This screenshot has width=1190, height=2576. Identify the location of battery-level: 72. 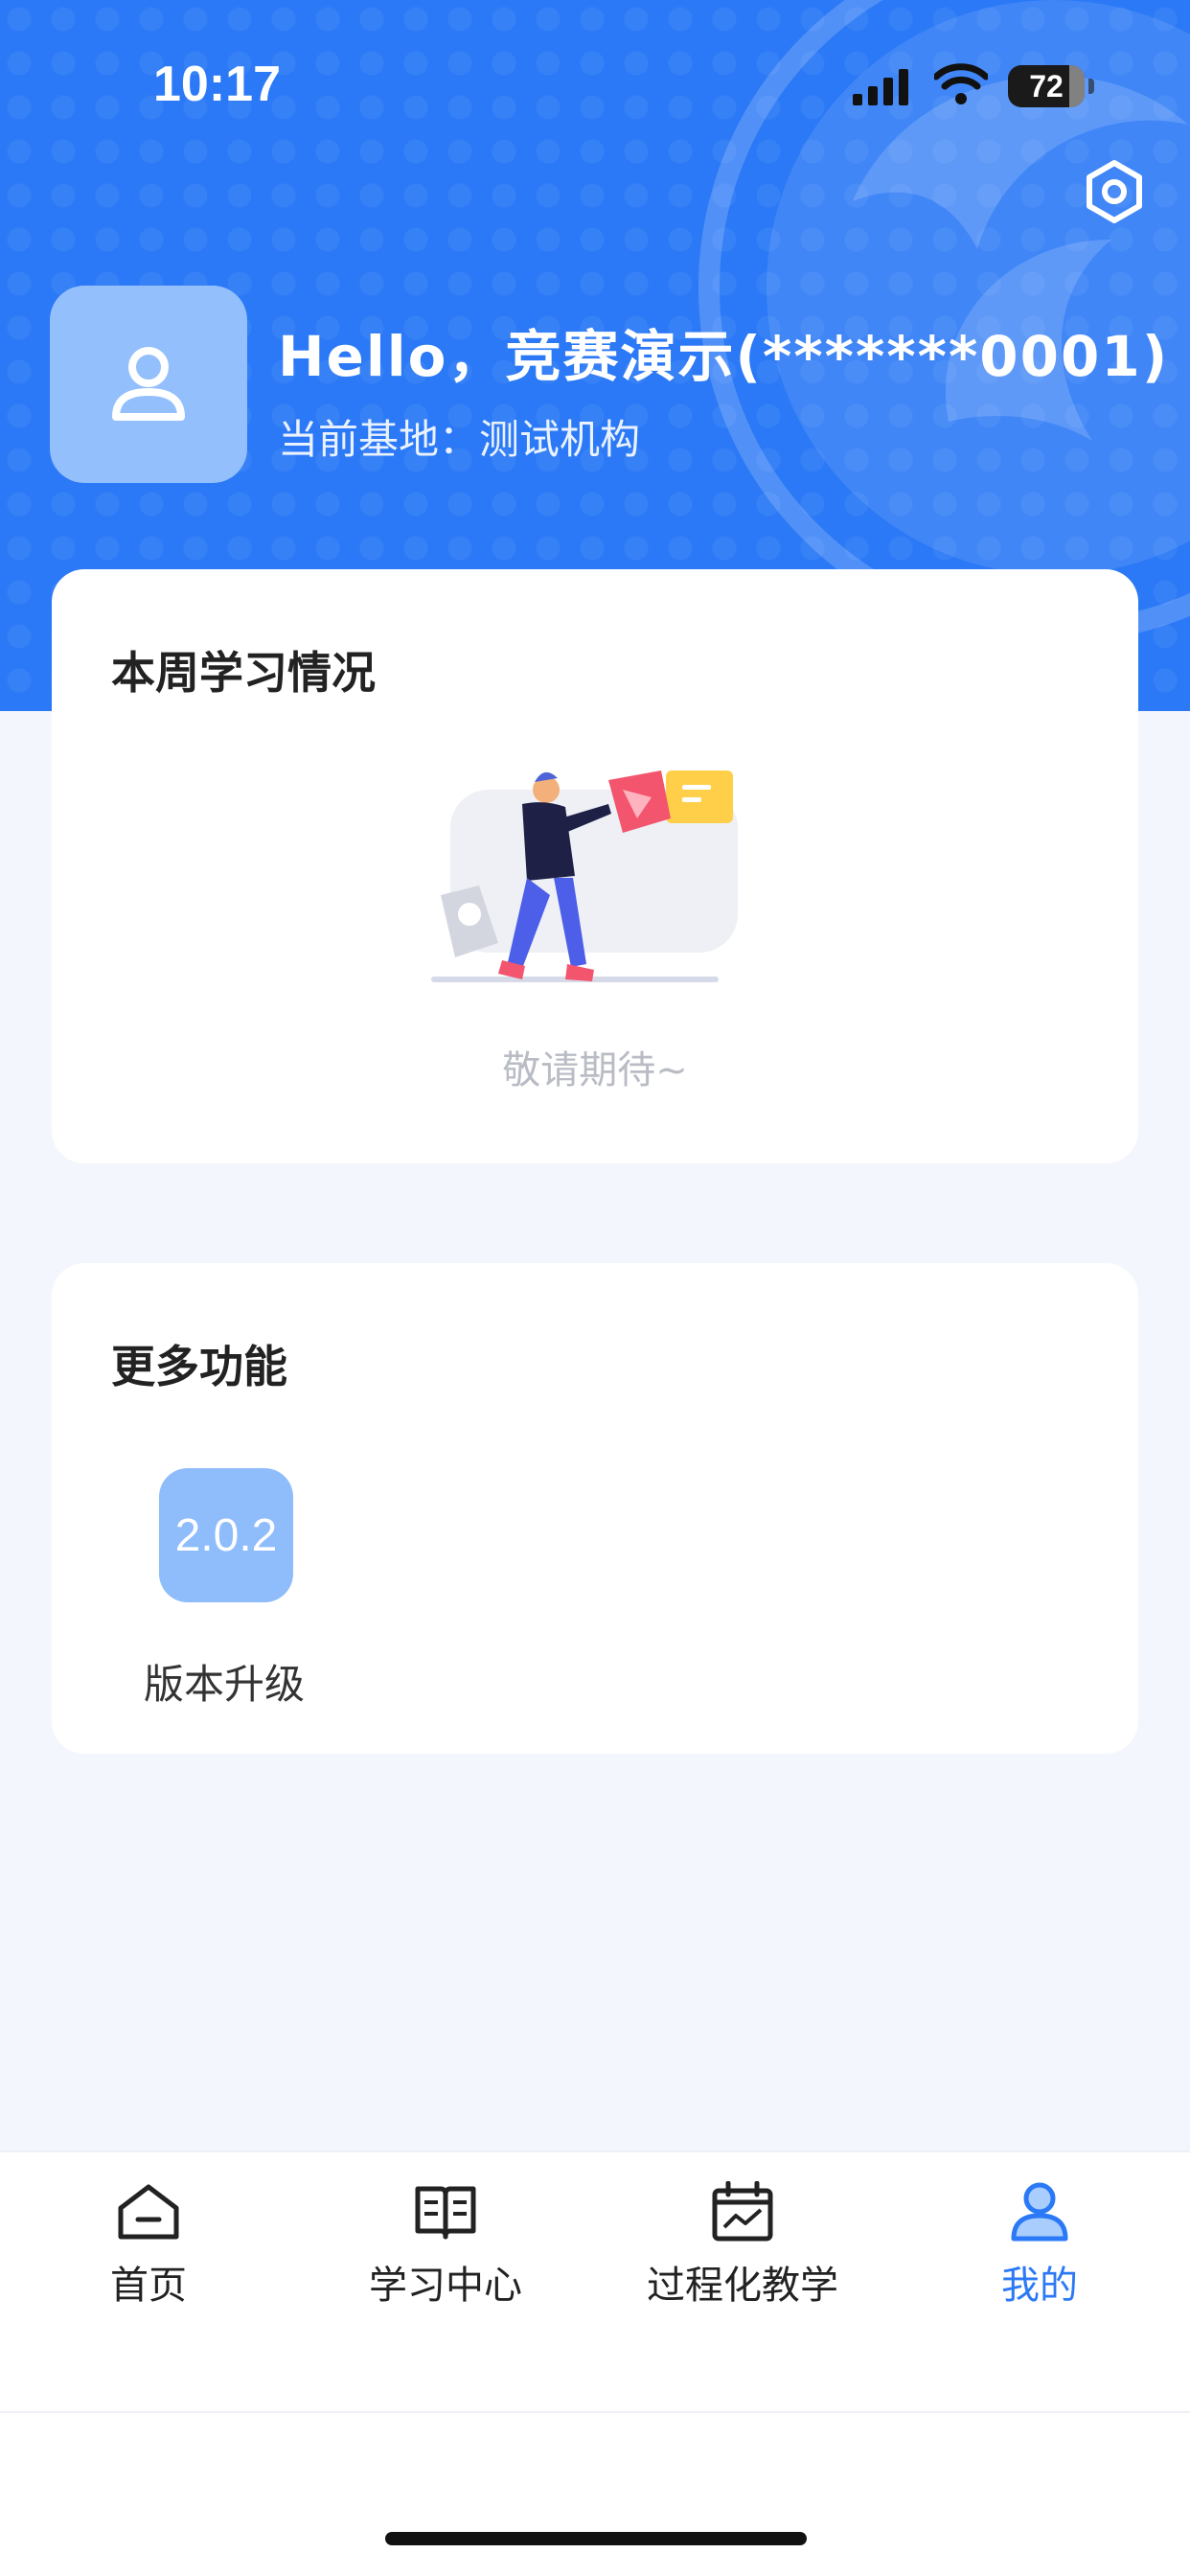
(1046, 86).